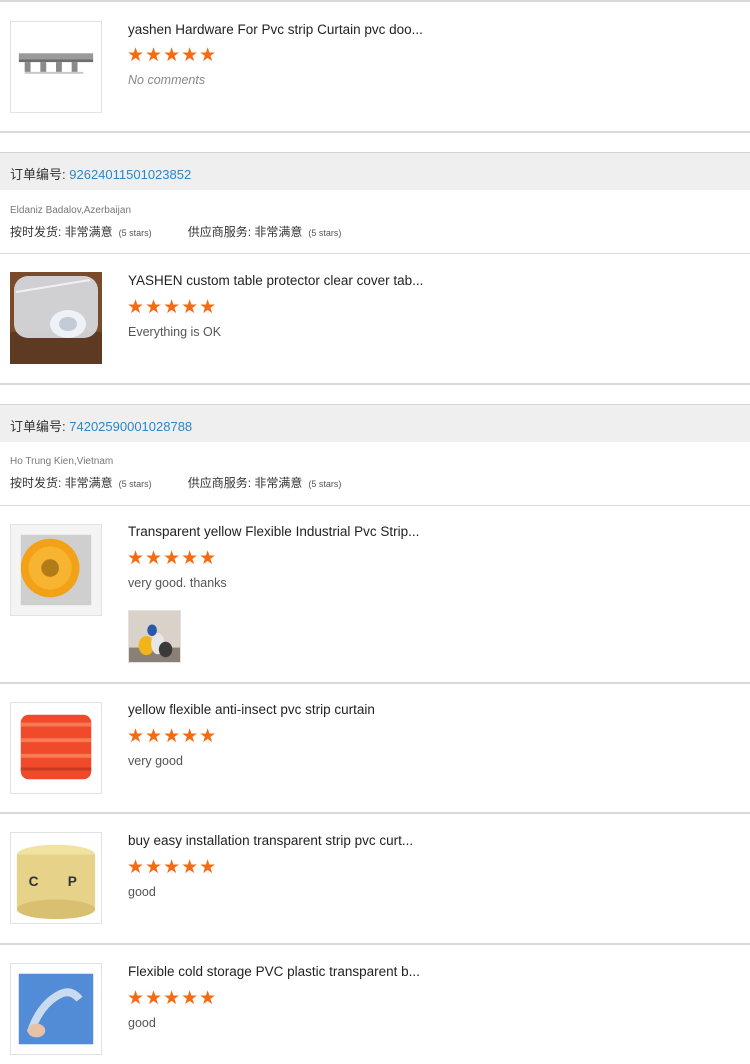  I want to click on product-thumbnail-cold-storage, so click(56, 1009).